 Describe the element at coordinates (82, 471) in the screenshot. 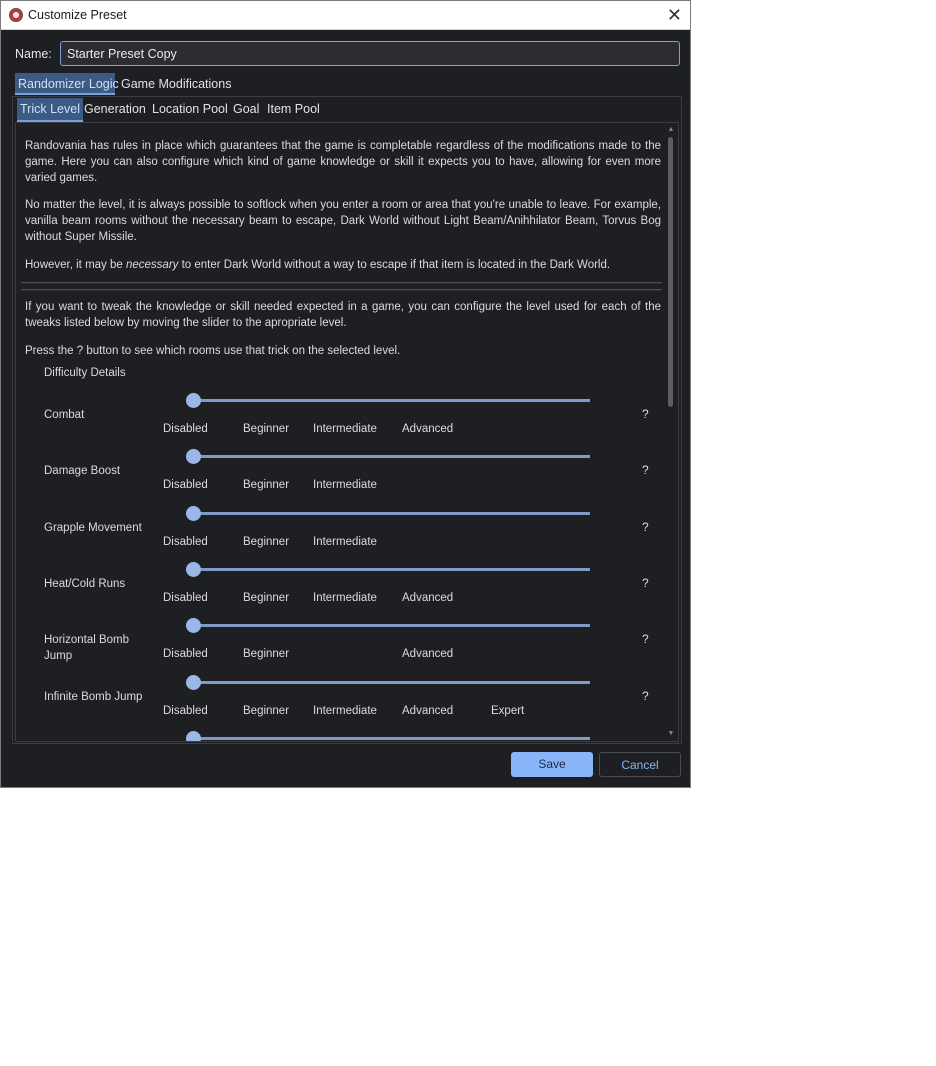

I see `trick-label: Damage Boost` at that location.